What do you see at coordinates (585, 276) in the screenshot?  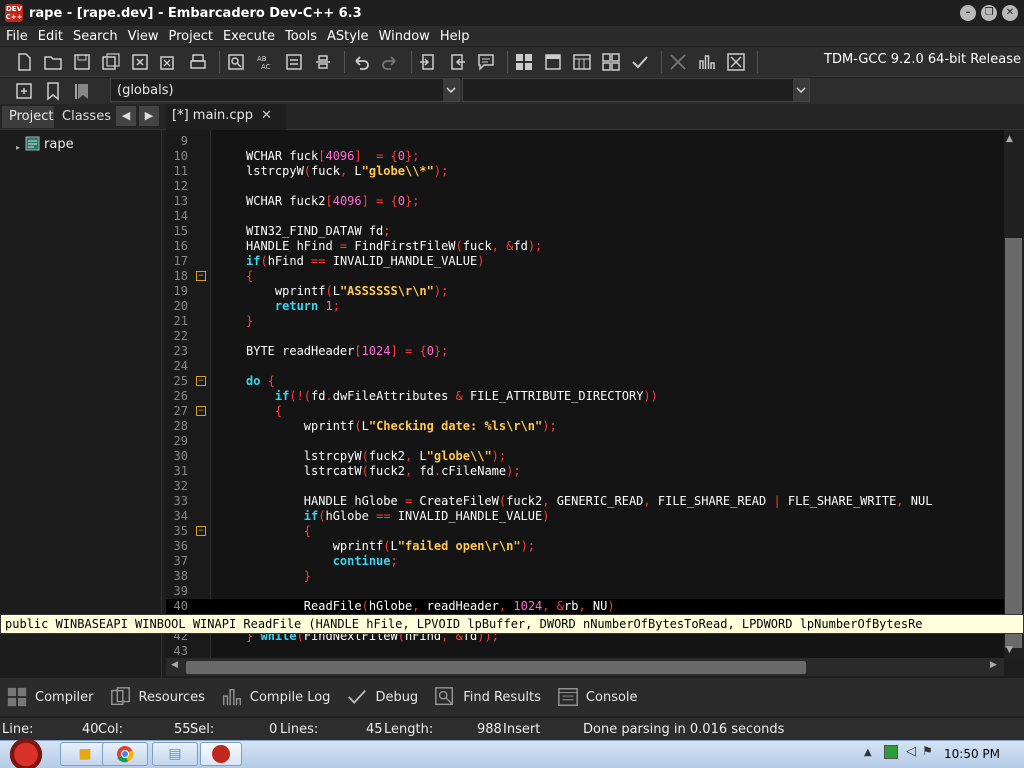 I see `code-line: 18− {` at bounding box center [585, 276].